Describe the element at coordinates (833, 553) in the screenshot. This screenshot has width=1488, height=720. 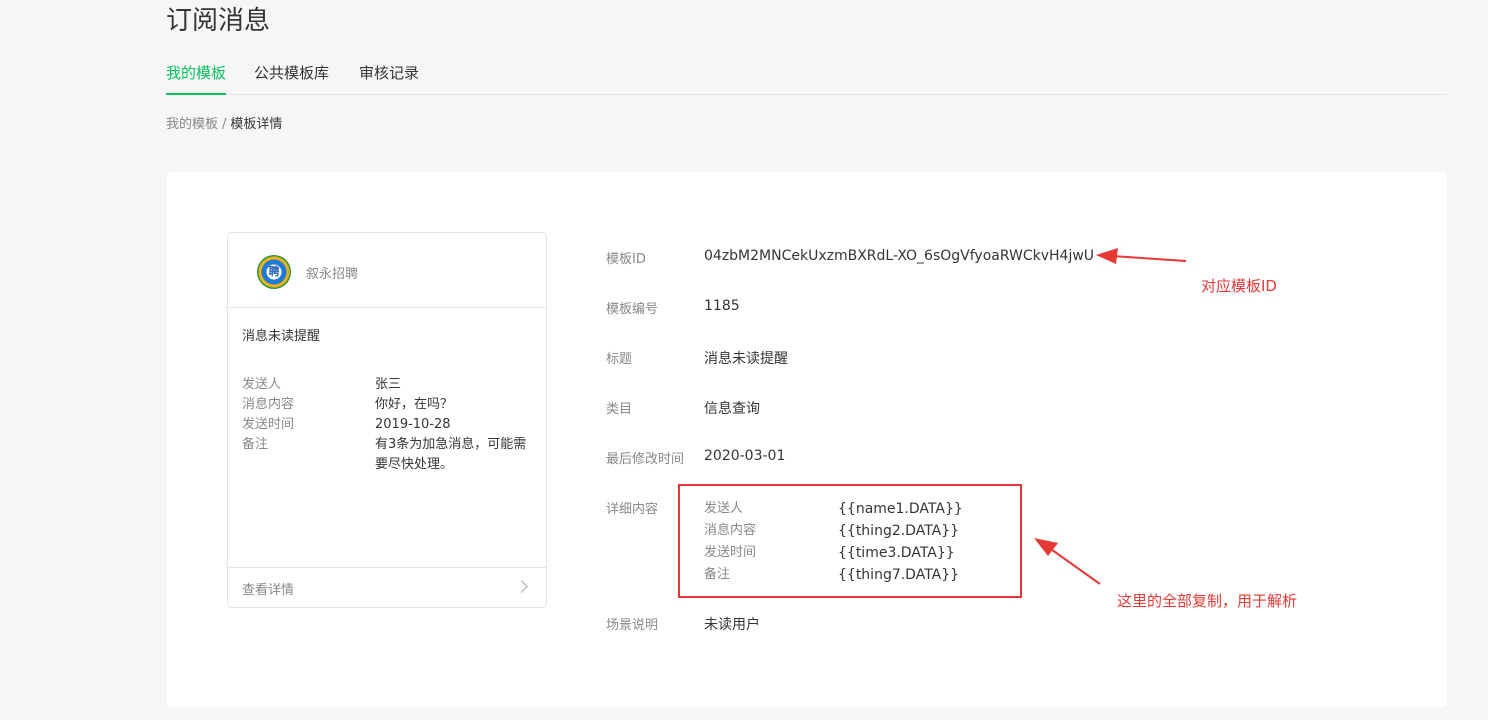
I see `content-row: 发送时间 {{time3.DATA}}` at that location.